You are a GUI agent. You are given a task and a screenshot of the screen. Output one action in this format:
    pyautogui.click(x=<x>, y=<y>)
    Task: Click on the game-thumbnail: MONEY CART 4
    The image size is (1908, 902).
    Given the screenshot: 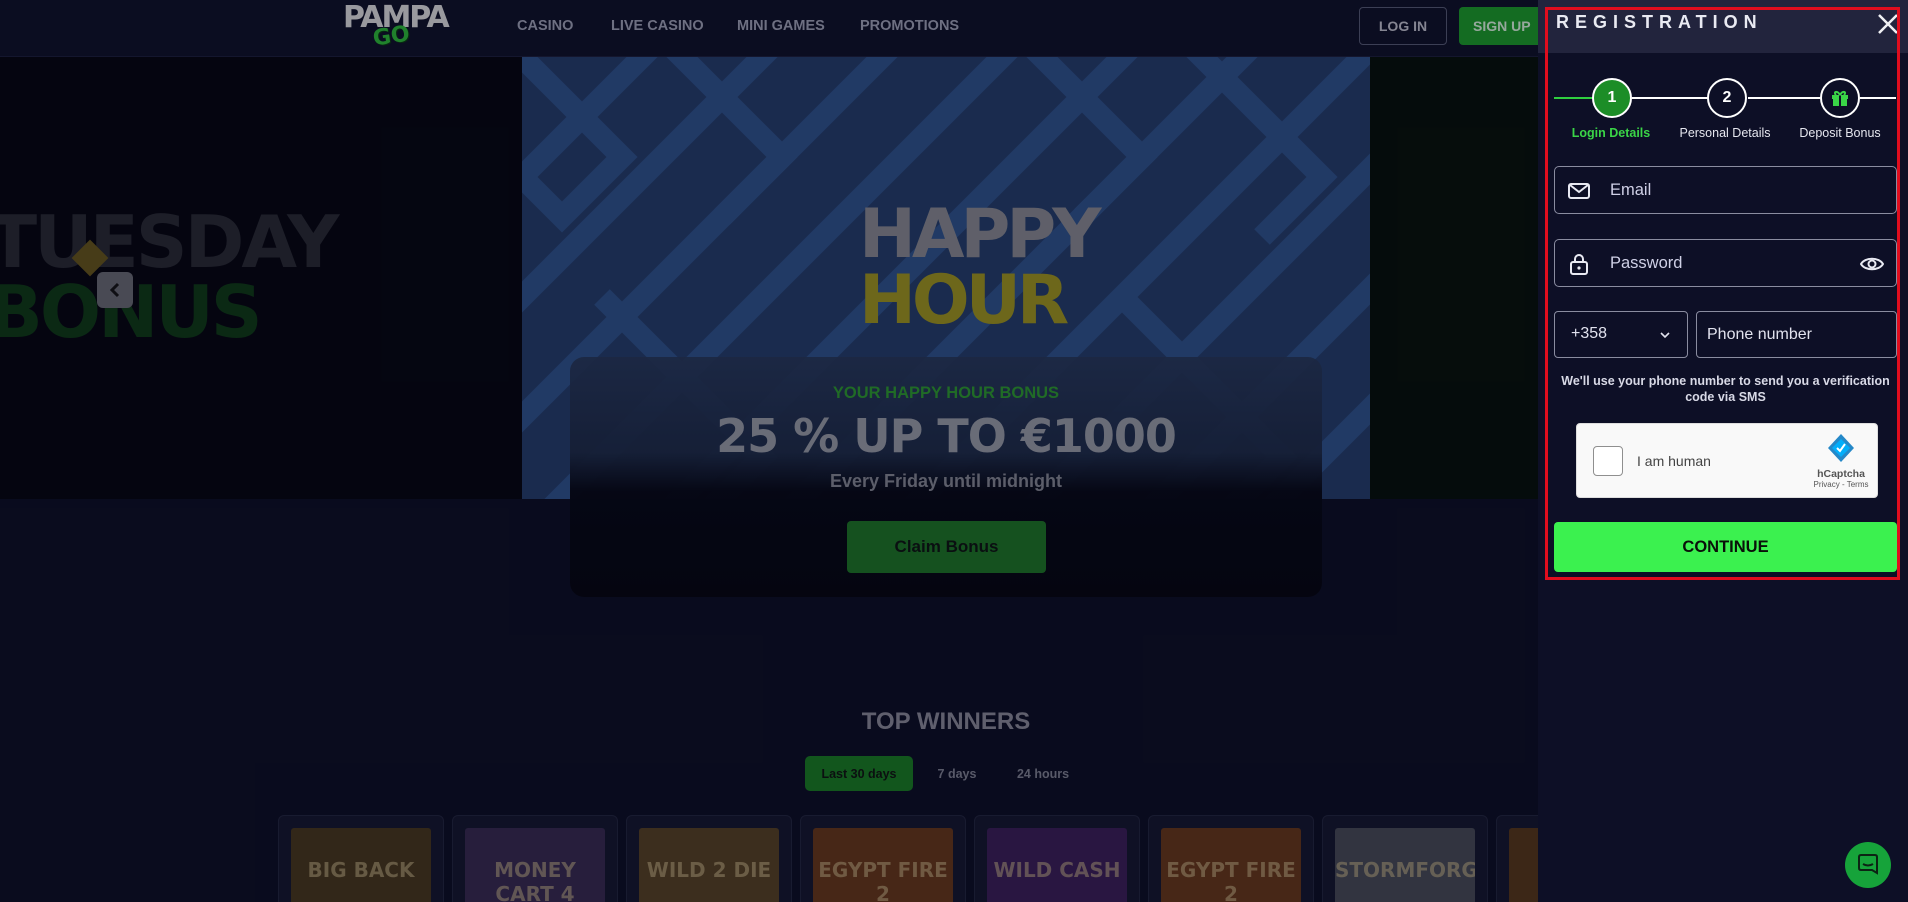 What is the action you would take?
    pyautogui.click(x=535, y=865)
    